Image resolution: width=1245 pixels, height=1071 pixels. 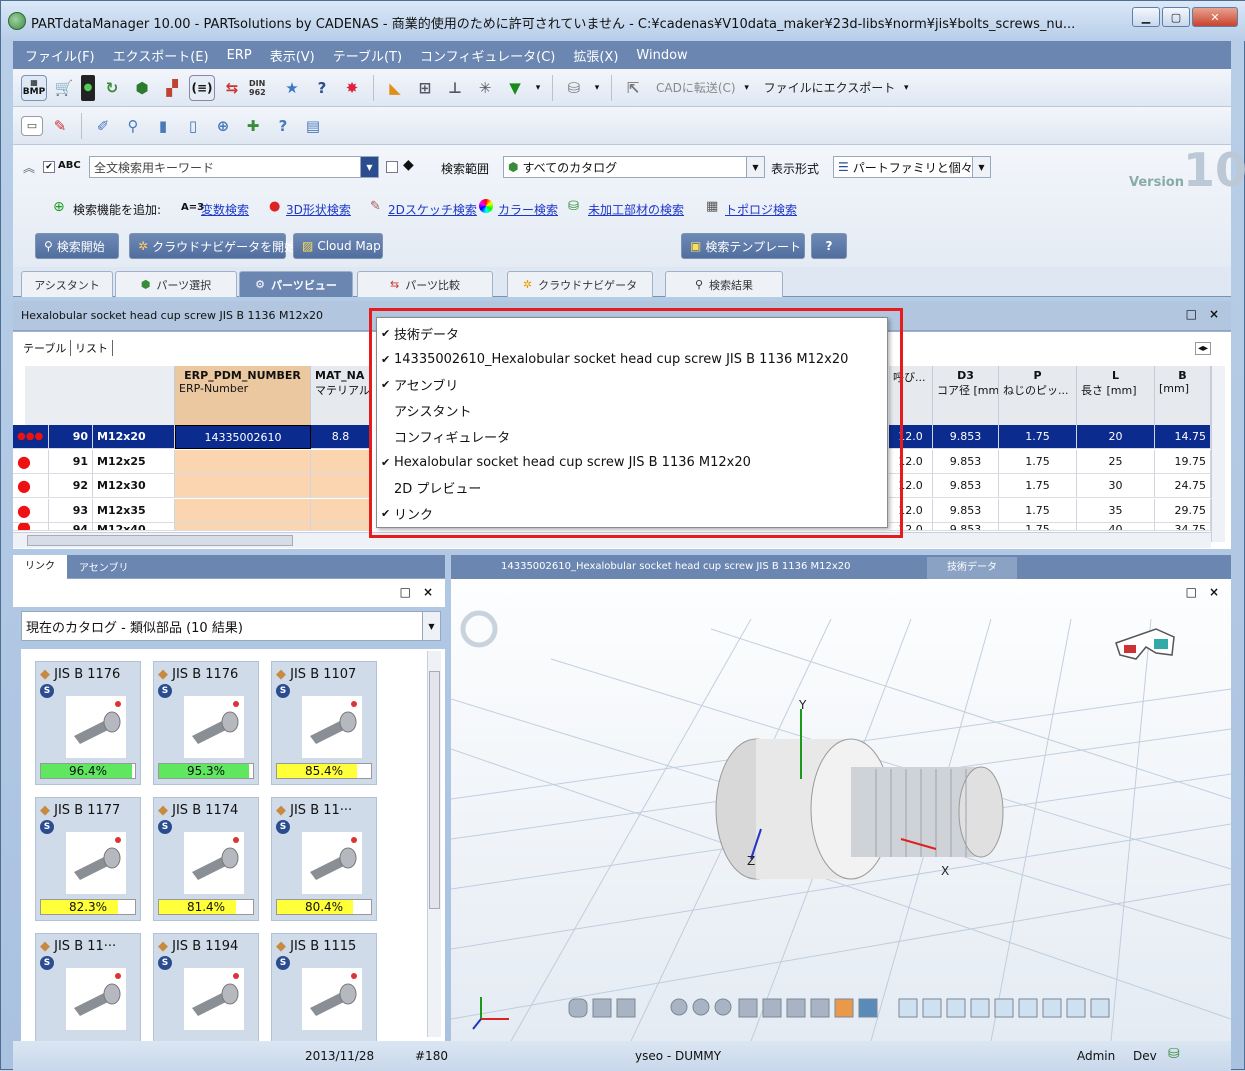 I want to click on subtab-list: リスト, so click(x=94, y=348).